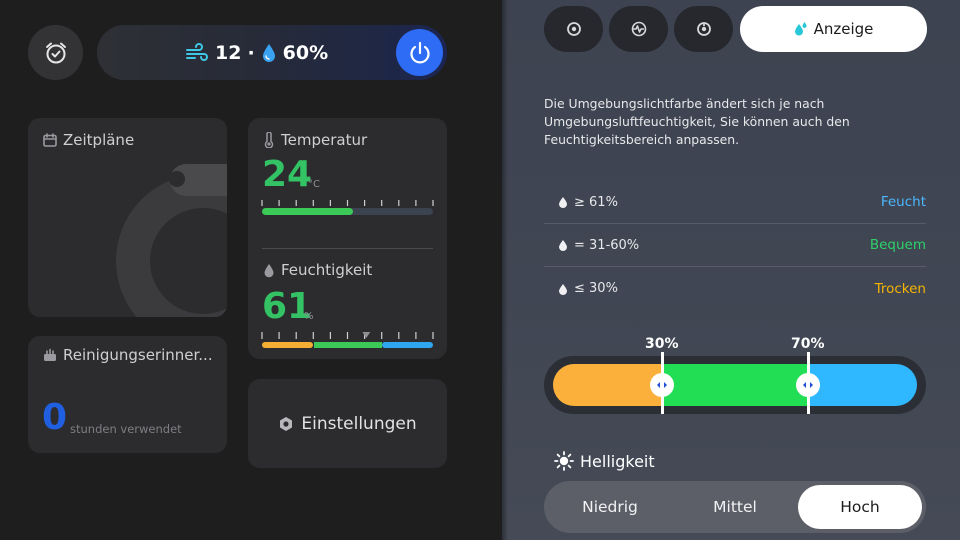 The image size is (960, 540). I want to click on climate-card: Temperatur 24 °C Feuchtigkeit 61 %, so click(347, 238).